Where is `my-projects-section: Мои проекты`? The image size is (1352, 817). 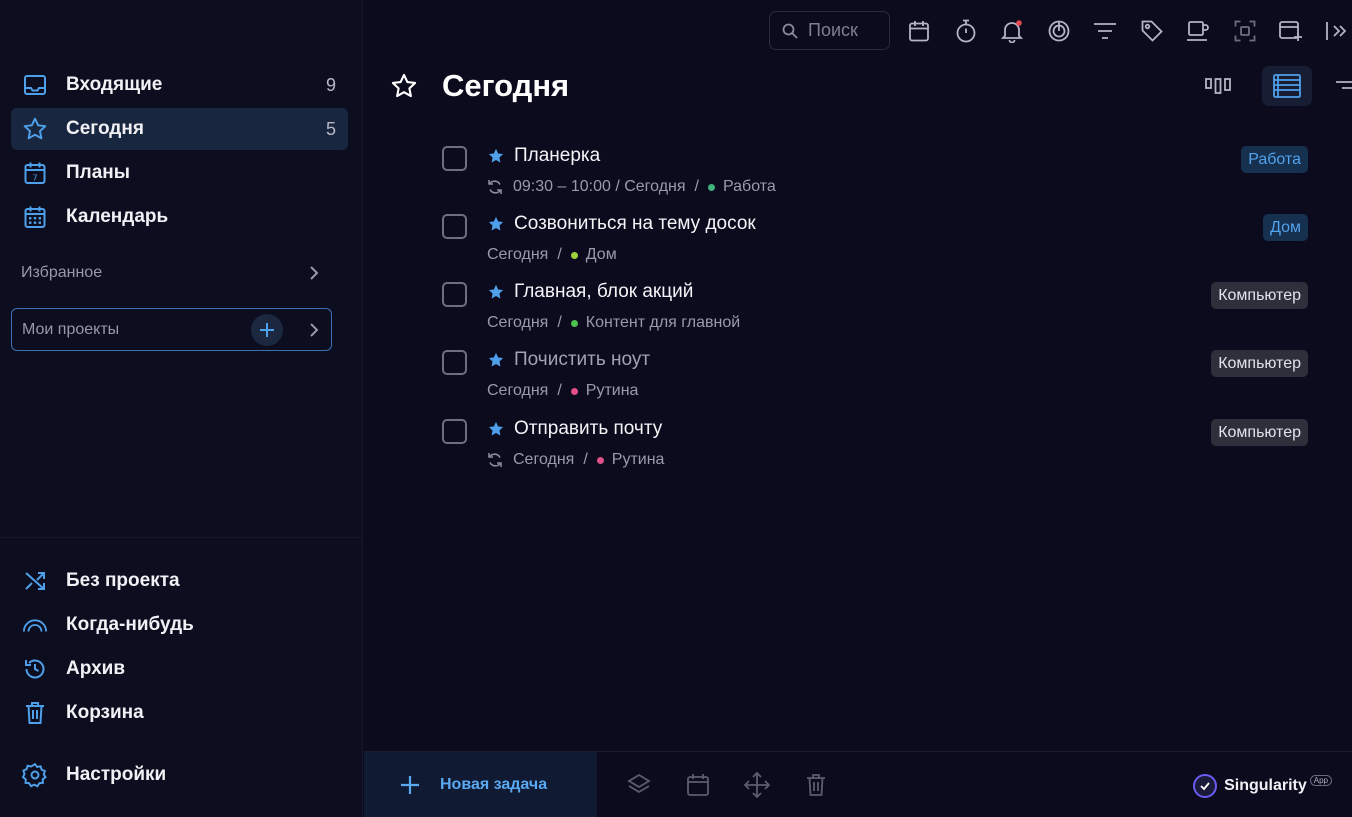 my-projects-section: Мои проекты is located at coordinates (171, 329).